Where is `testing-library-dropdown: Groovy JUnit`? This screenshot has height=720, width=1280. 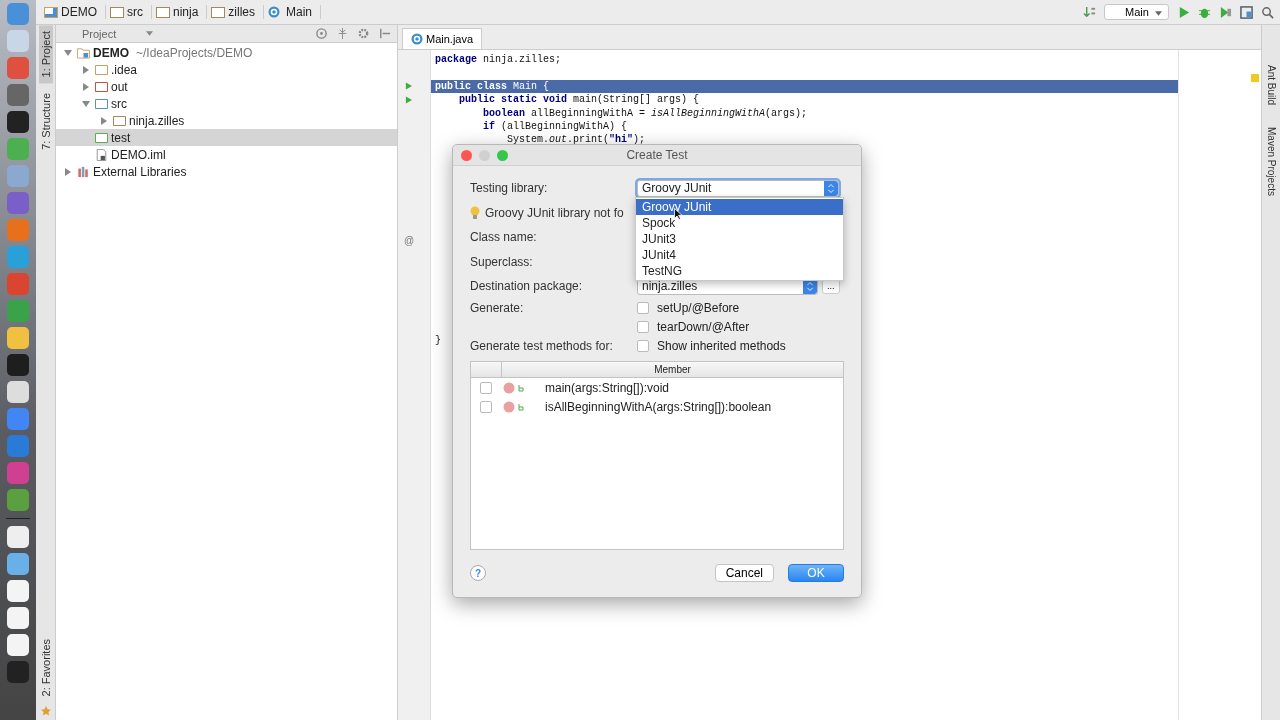 testing-library-dropdown: Groovy JUnit is located at coordinates (738, 188).